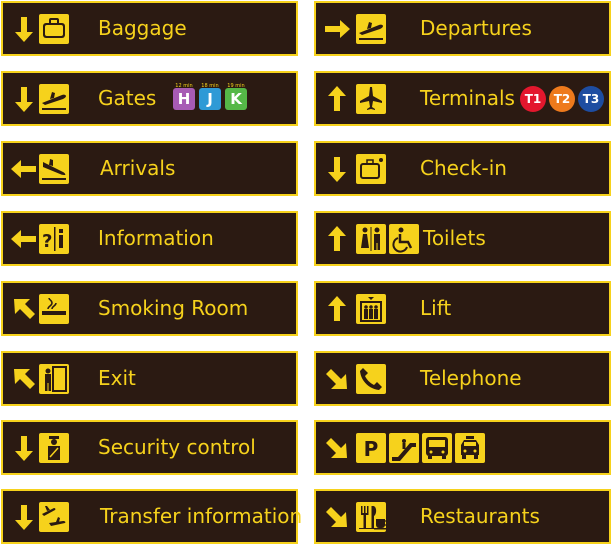 This screenshot has height=544, width=612. I want to click on sign-label: Smoking Room, so click(173, 308).